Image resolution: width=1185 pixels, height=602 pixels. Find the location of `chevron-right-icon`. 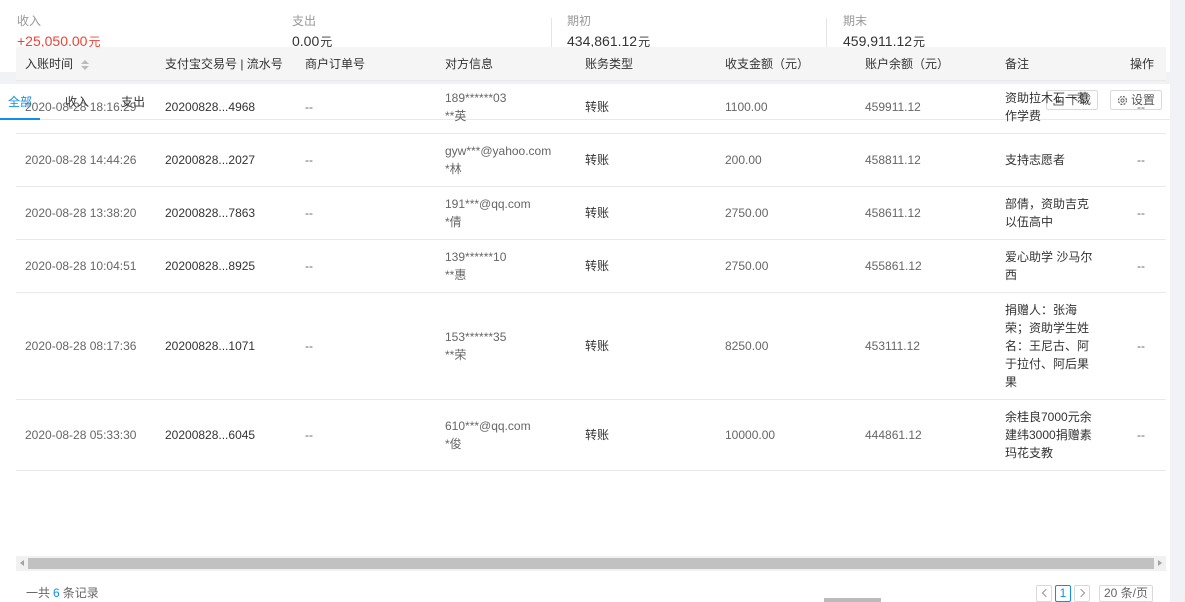

chevron-right-icon is located at coordinates (1081, 593).